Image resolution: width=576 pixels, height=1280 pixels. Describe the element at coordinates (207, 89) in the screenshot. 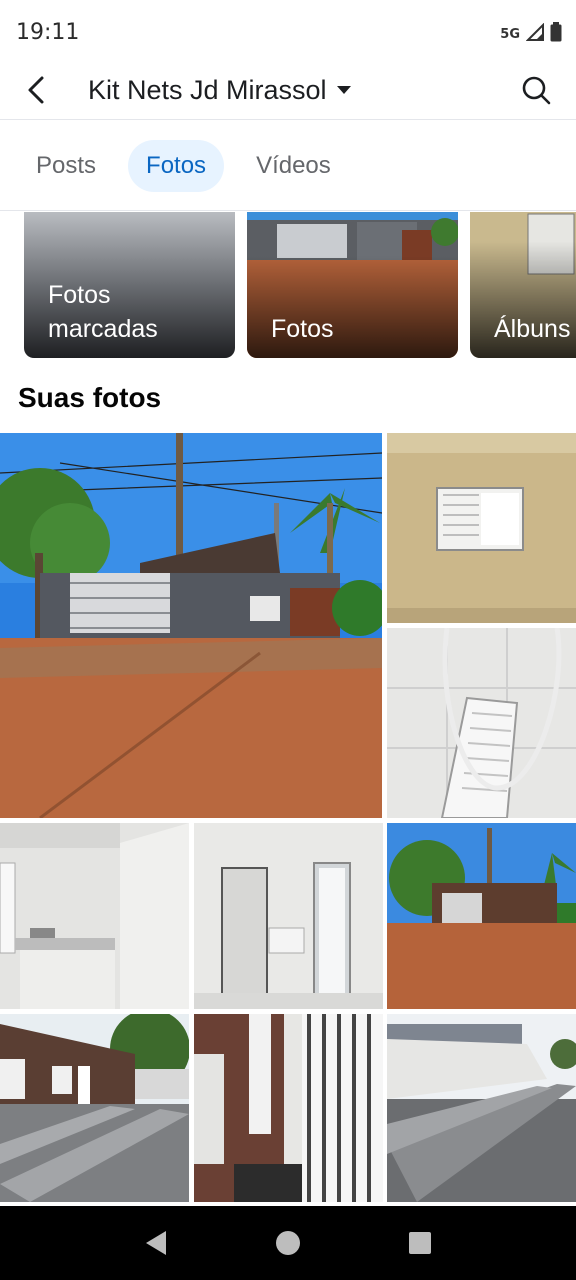

I see `page-title: Kit Nets Jd Mirassol` at that location.